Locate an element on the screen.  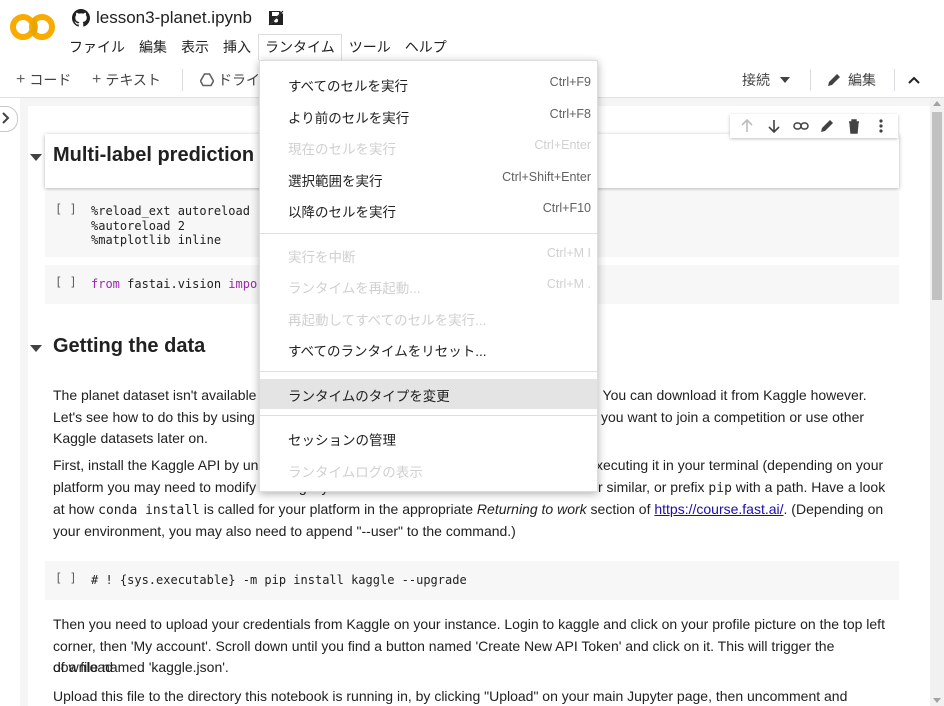
collapse-header-icon is located at coordinates (914, 80).